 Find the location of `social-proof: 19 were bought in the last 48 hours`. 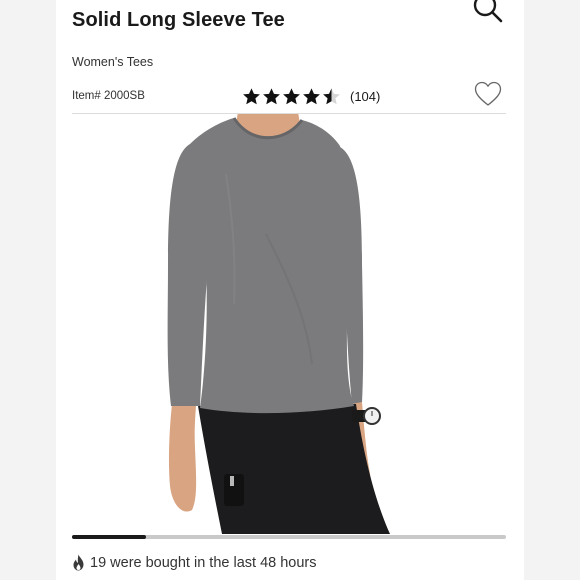

social-proof: 19 were bought in the last 48 hours is located at coordinates (194, 562).